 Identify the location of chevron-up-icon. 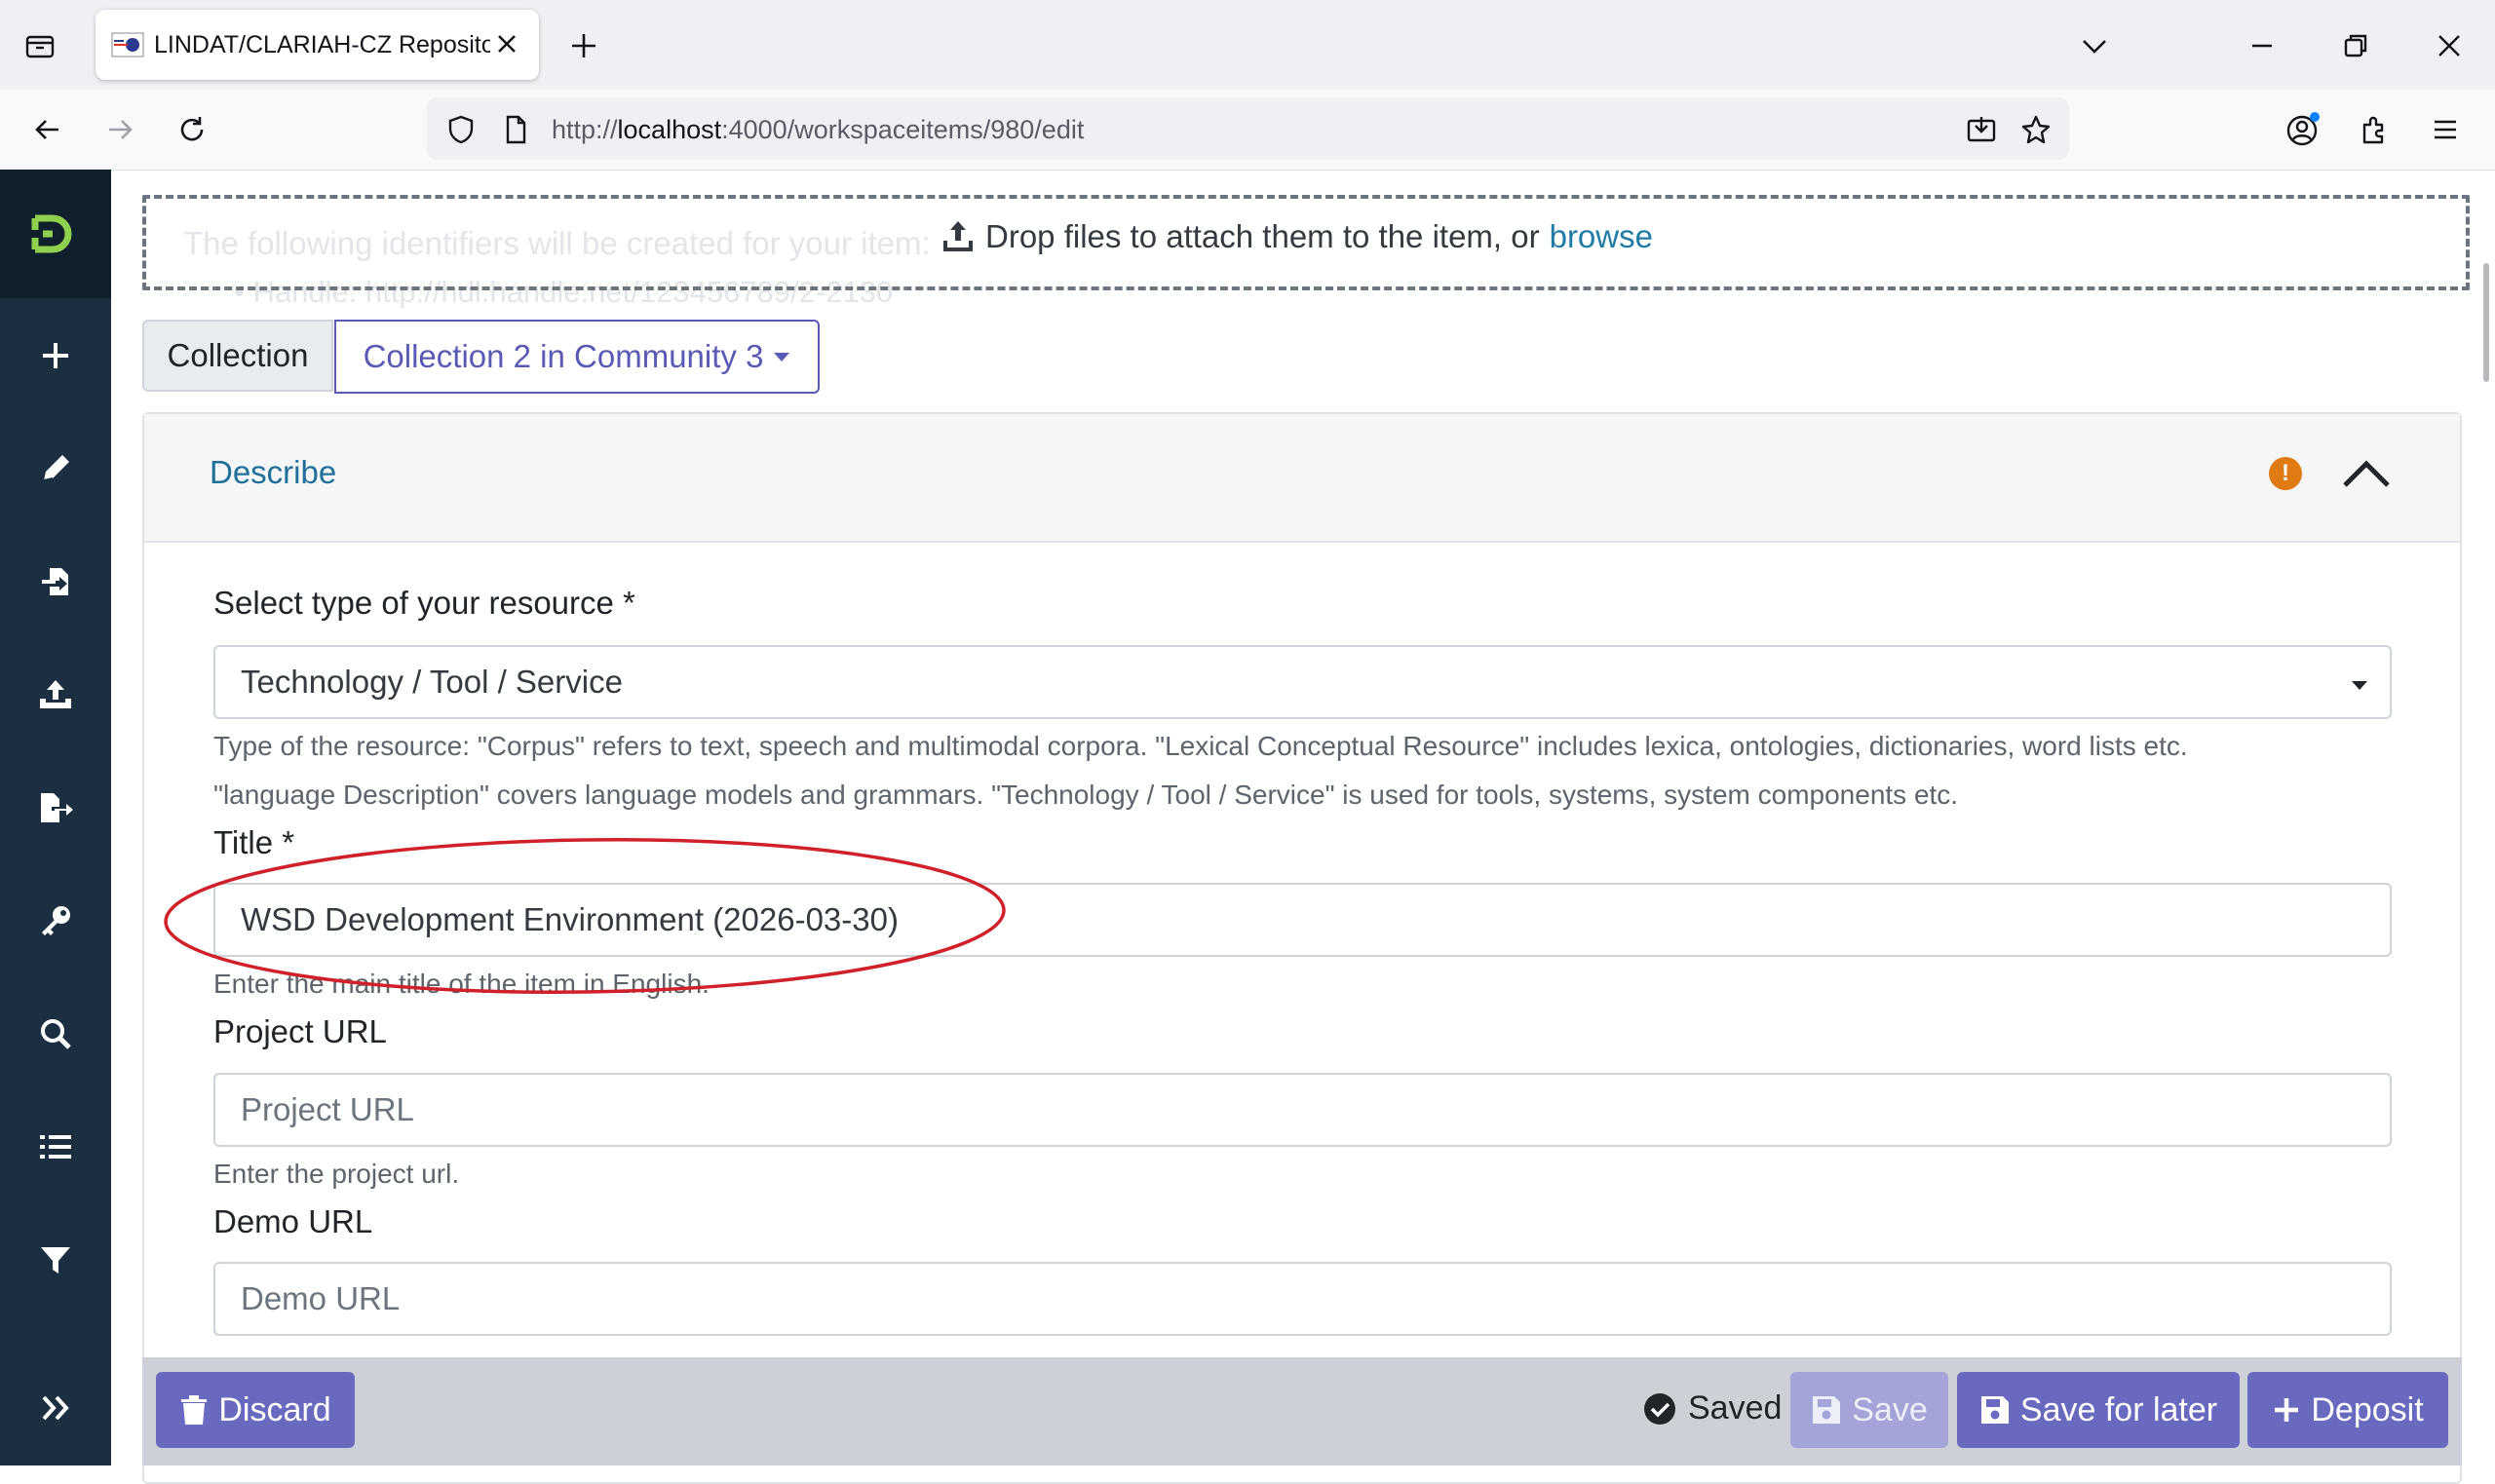
(2366, 472).